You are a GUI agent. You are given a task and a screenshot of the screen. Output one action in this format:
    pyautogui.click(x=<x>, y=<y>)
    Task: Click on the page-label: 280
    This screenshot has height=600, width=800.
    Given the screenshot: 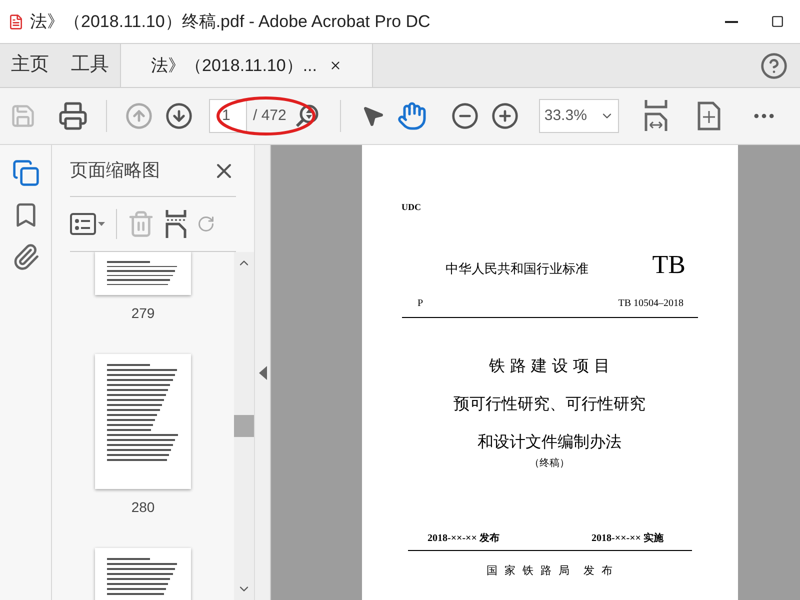 What is the action you would take?
    pyautogui.click(x=143, y=507)
    